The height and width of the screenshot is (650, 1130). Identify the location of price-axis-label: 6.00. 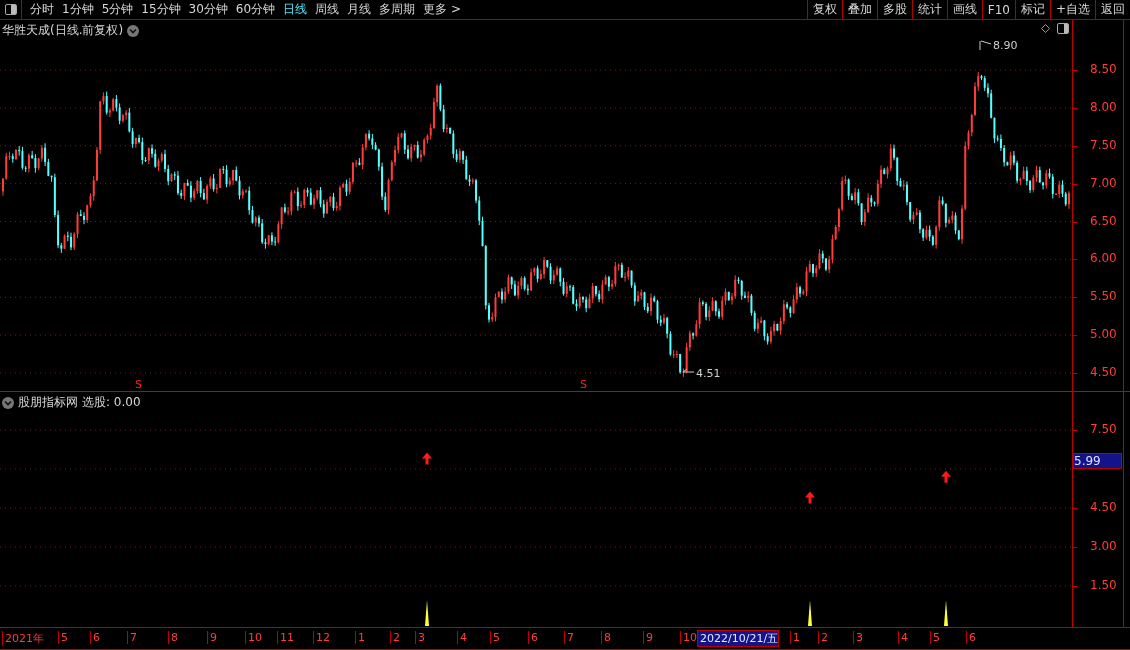
(1103, 258).